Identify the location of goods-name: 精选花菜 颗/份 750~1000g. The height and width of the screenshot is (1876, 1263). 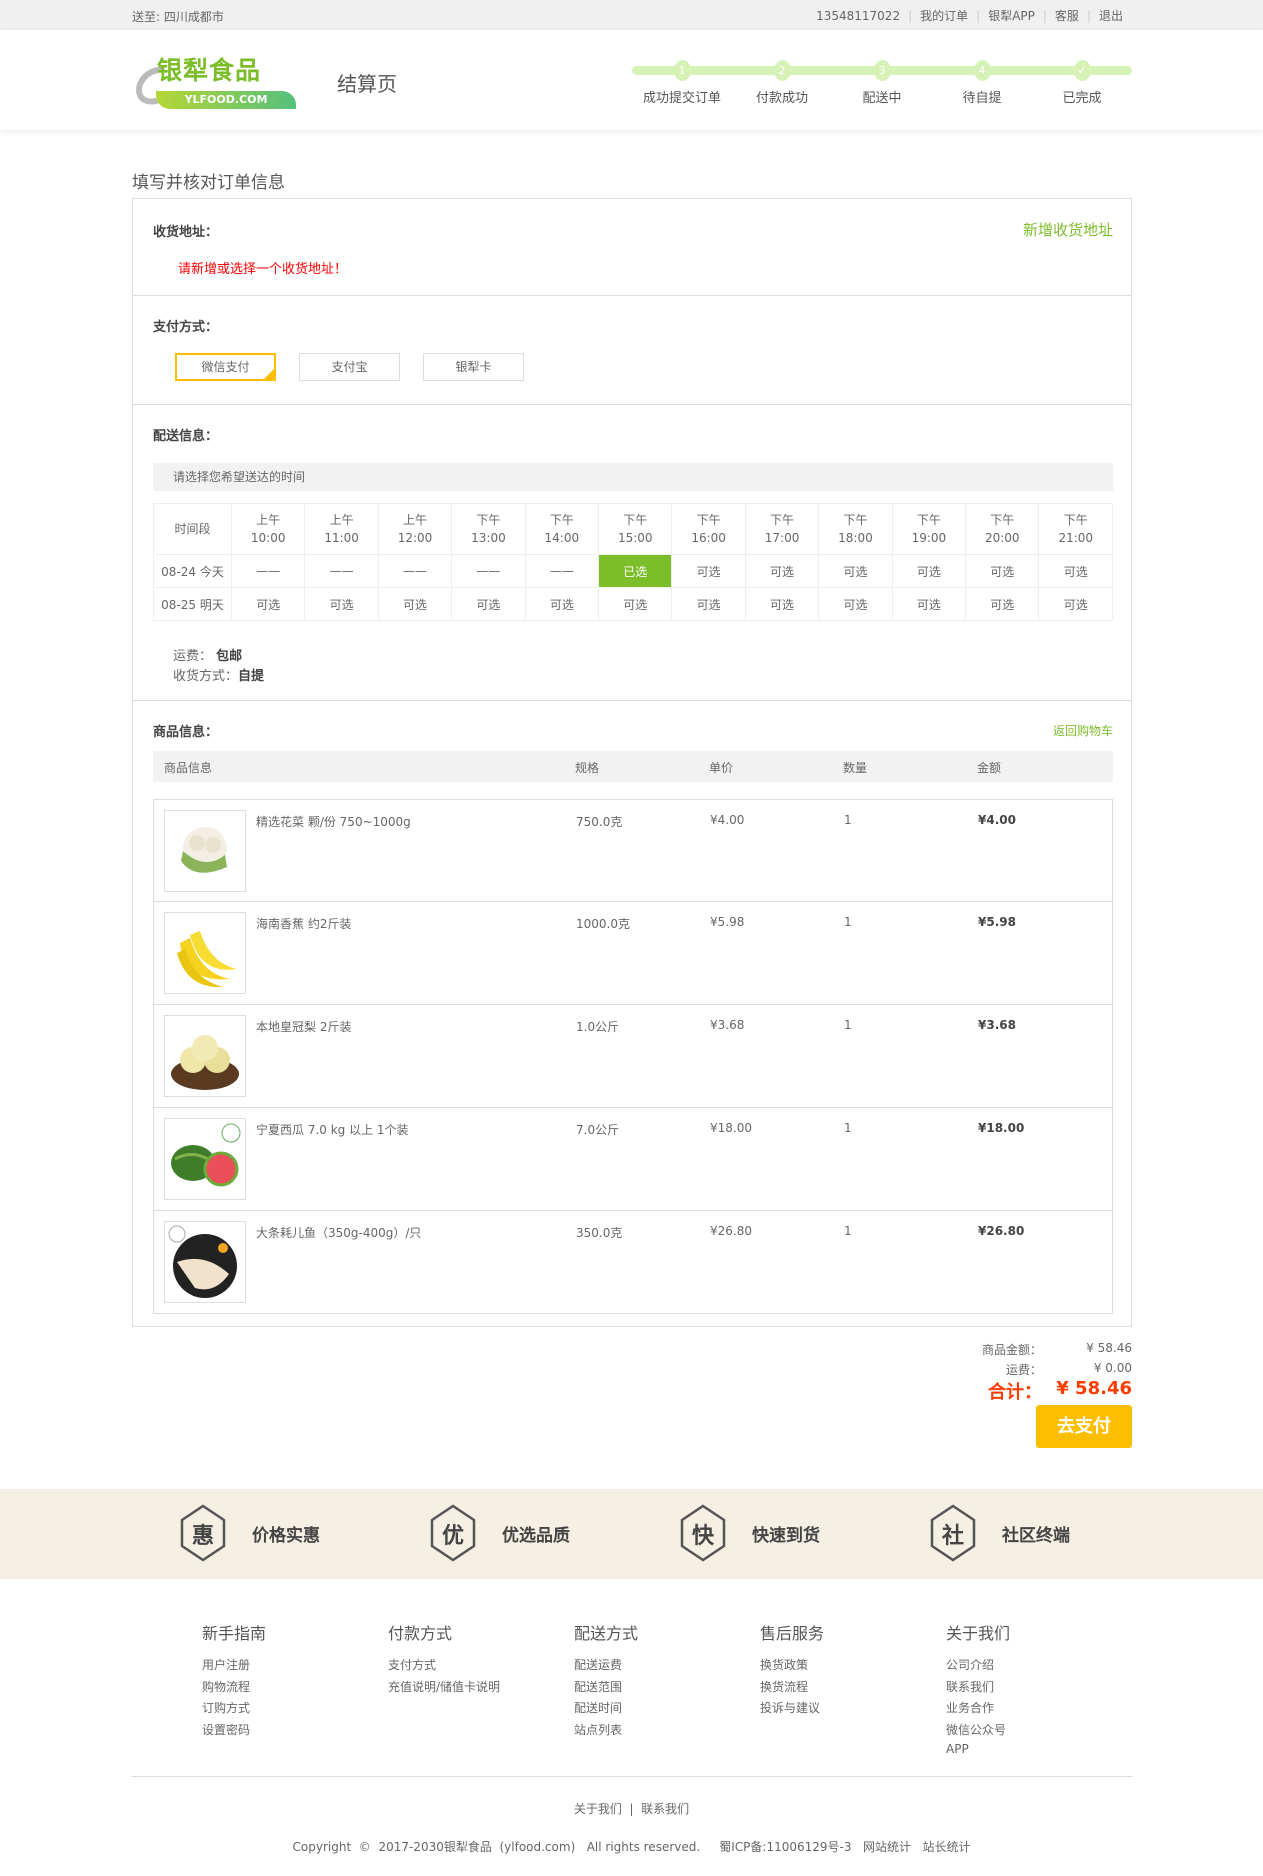
(333, 821).